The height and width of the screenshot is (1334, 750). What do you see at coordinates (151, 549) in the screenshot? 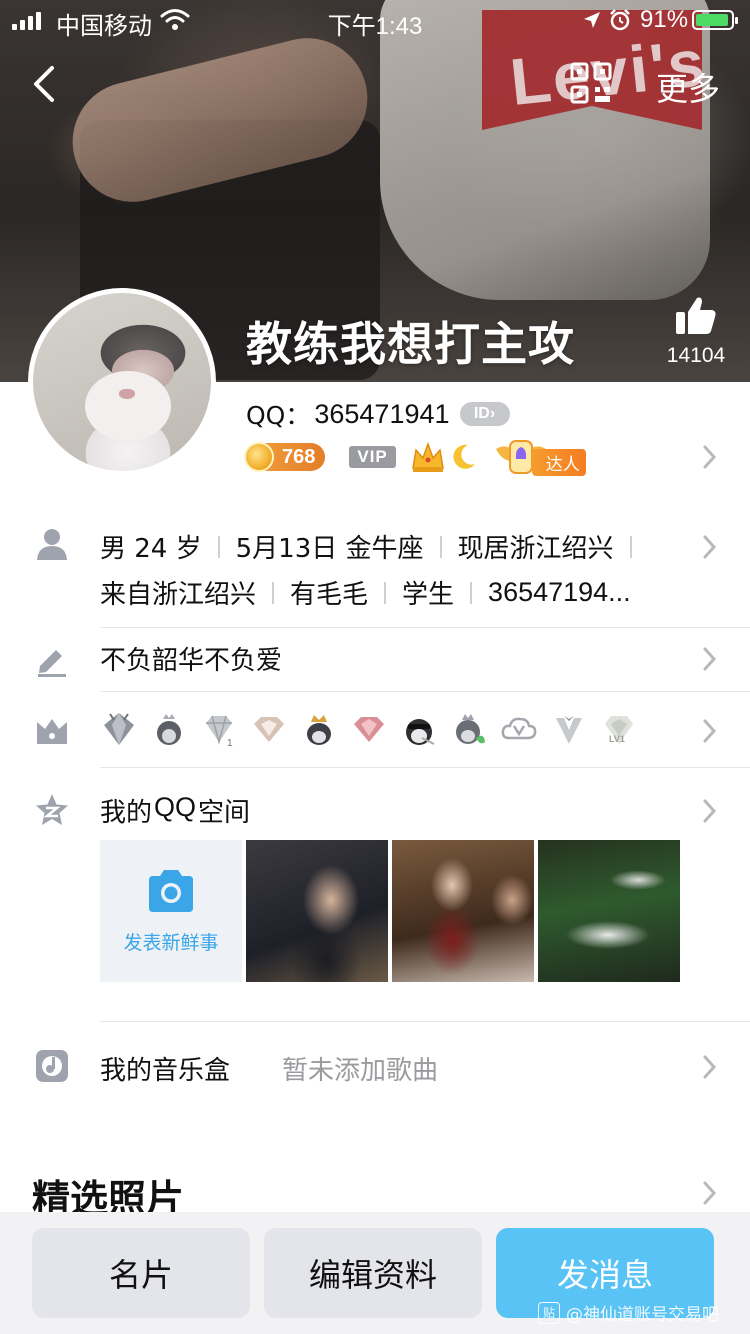
I see `gender-age: 男 24 岁` at bounding box center [151, 549].